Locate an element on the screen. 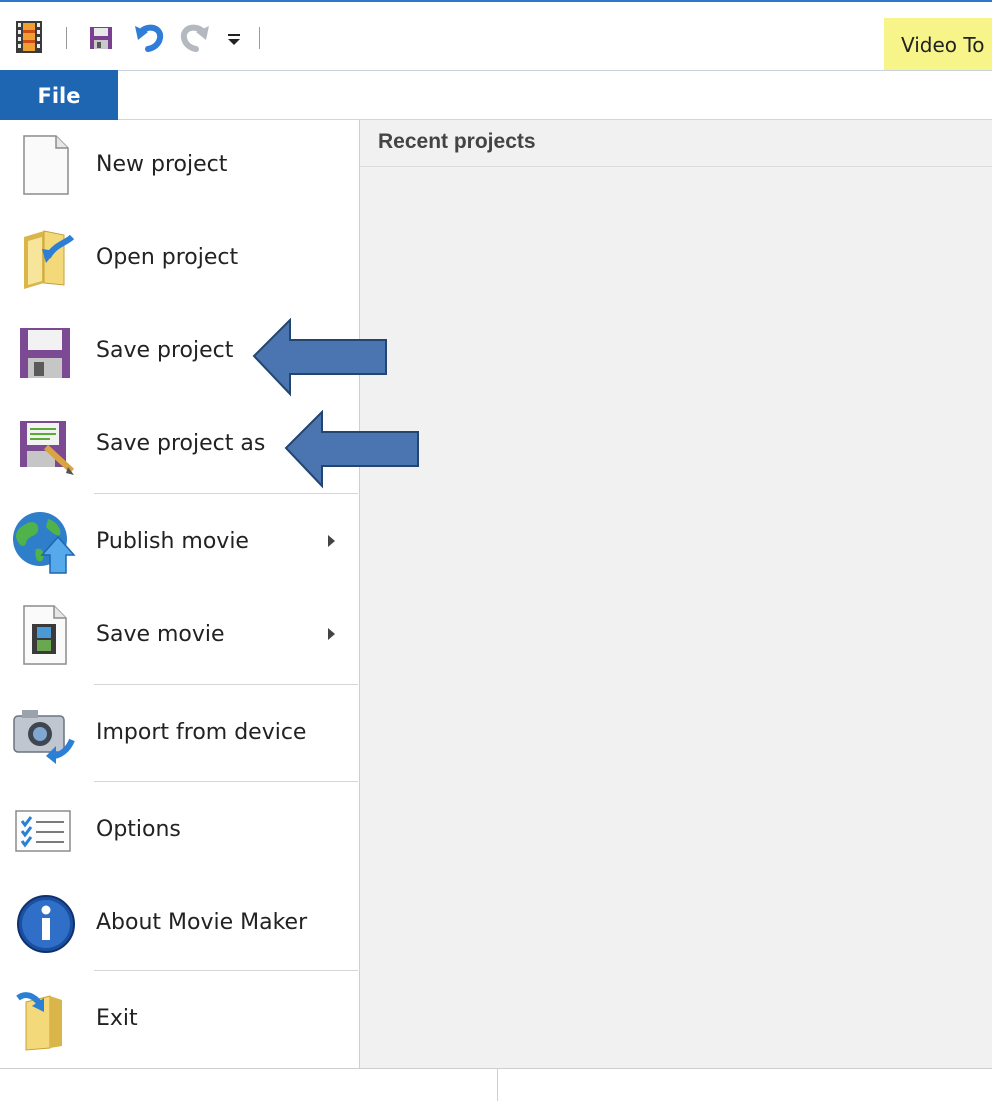  menu-item-label: Save project as is located at coordinates (181, 443).